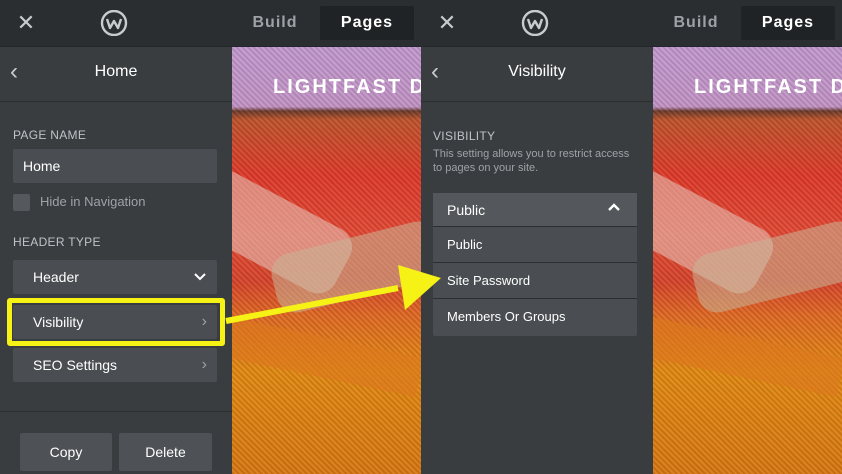 This screenshot has width=842, height=474. I want to click on page-name-input: Home, so click(115, 166).